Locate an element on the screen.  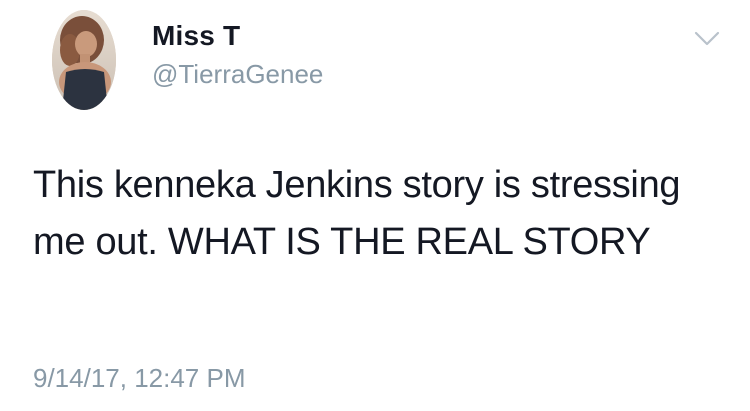
chevron-down-icon is located at coordinates (707, 39).